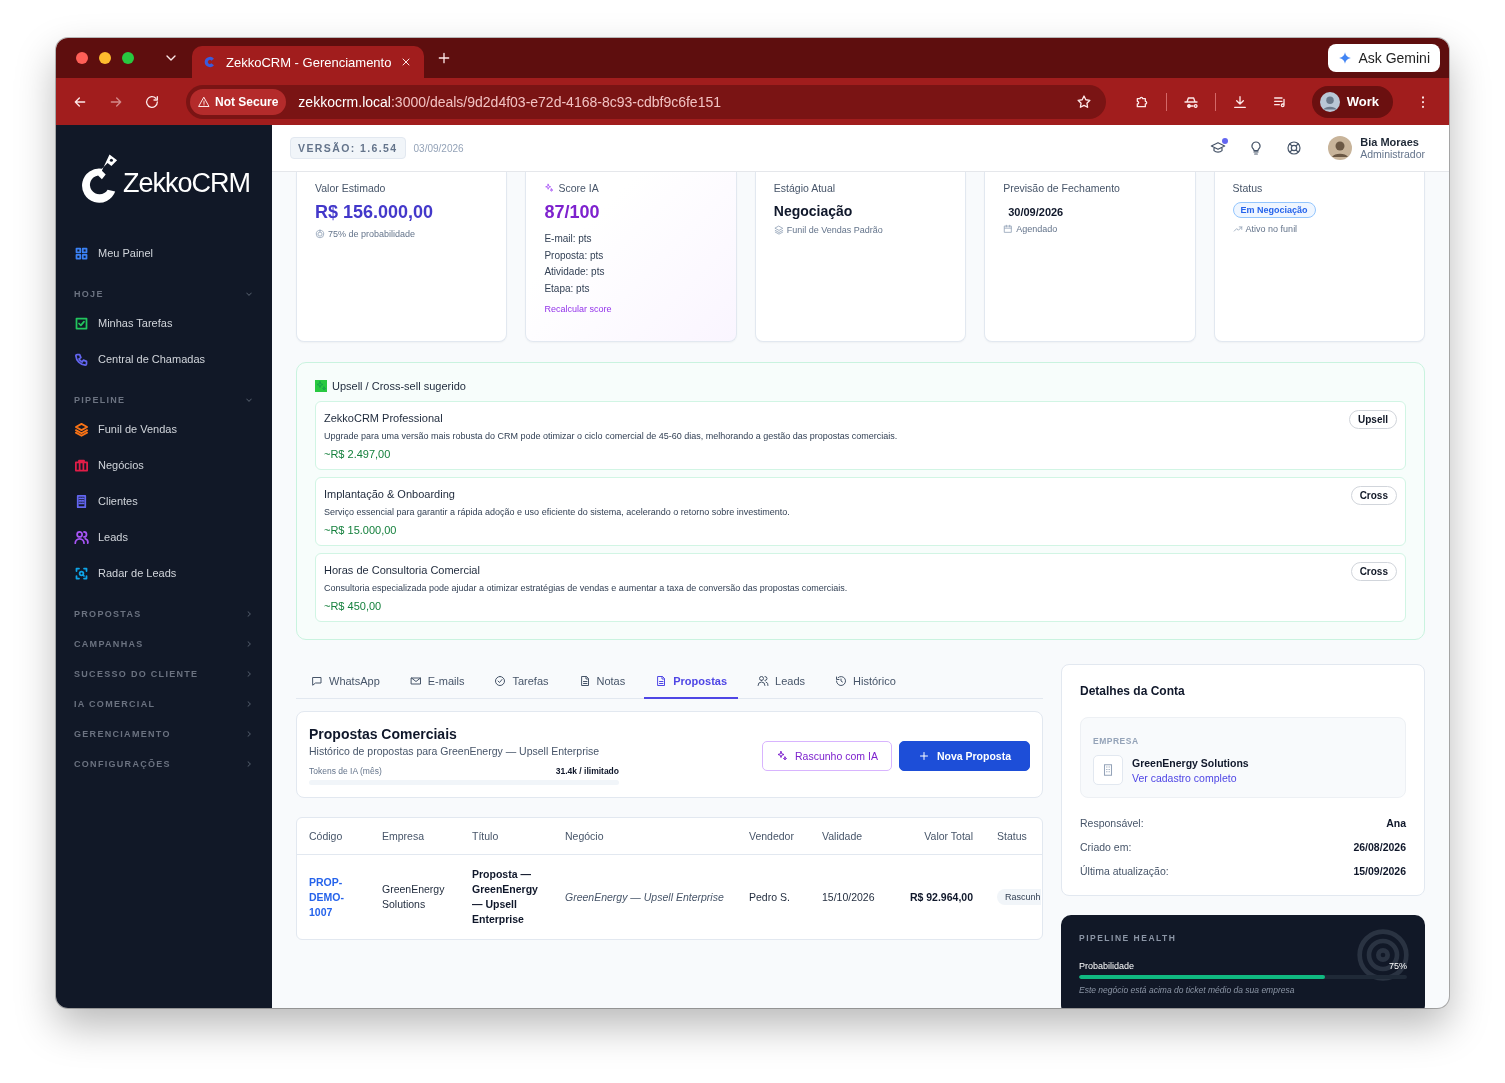 The width and height of the screenshot is (1505, 1083). What do you see at coordinates (827, 755) in the screenshot?
I see `ai-draft-button: Rascunho com IA` at bounding box center [827, 755].